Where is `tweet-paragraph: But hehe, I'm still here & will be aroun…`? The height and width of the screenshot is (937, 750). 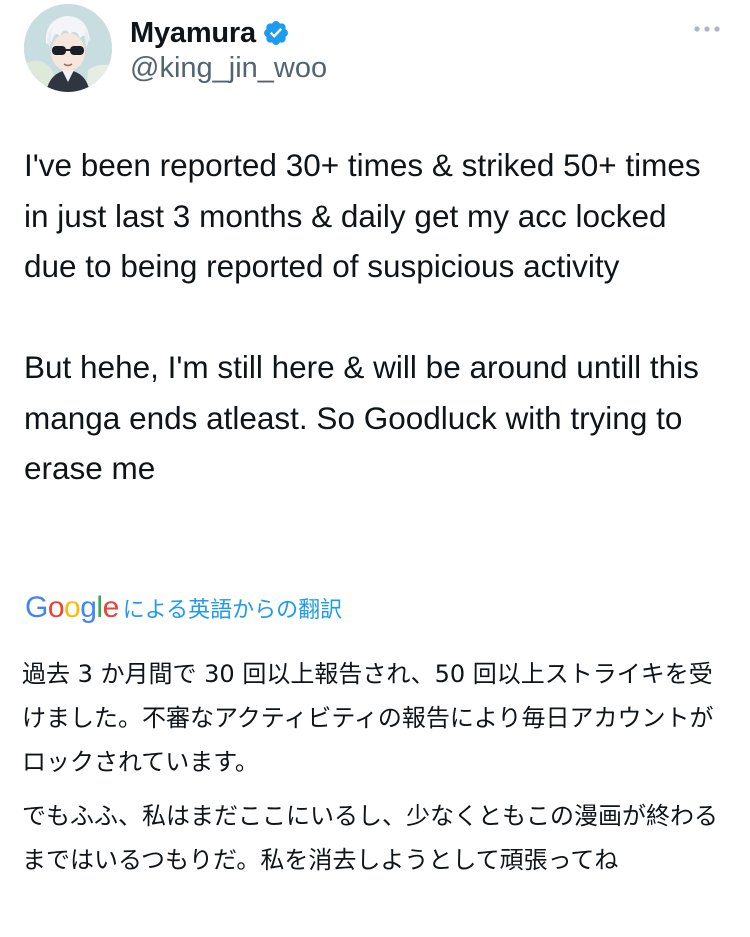
tweet-paragraph: But hehe, I'm still here & will be aroun… is located at coordinates (361, 417).